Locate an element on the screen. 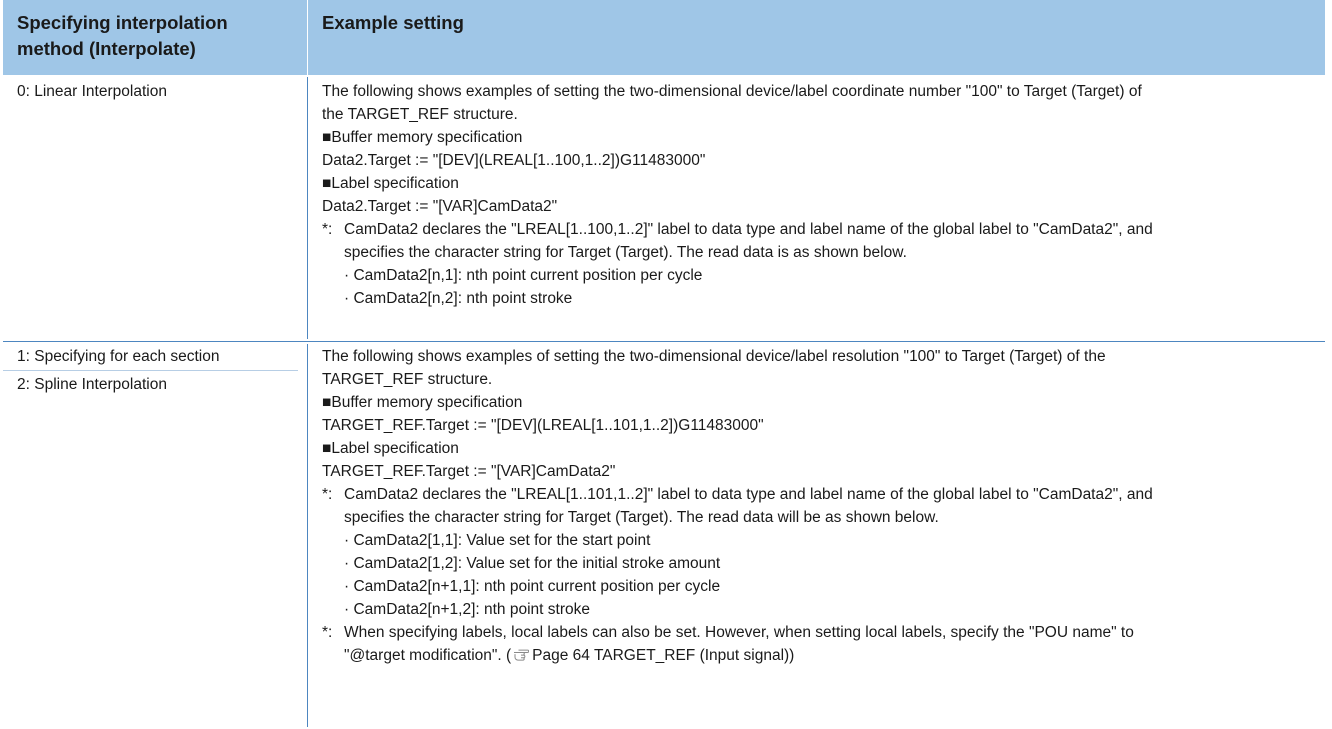  label-code: TARGET_REF.Target := "[VAR]CamData2" is located at coordinates (469, 471).